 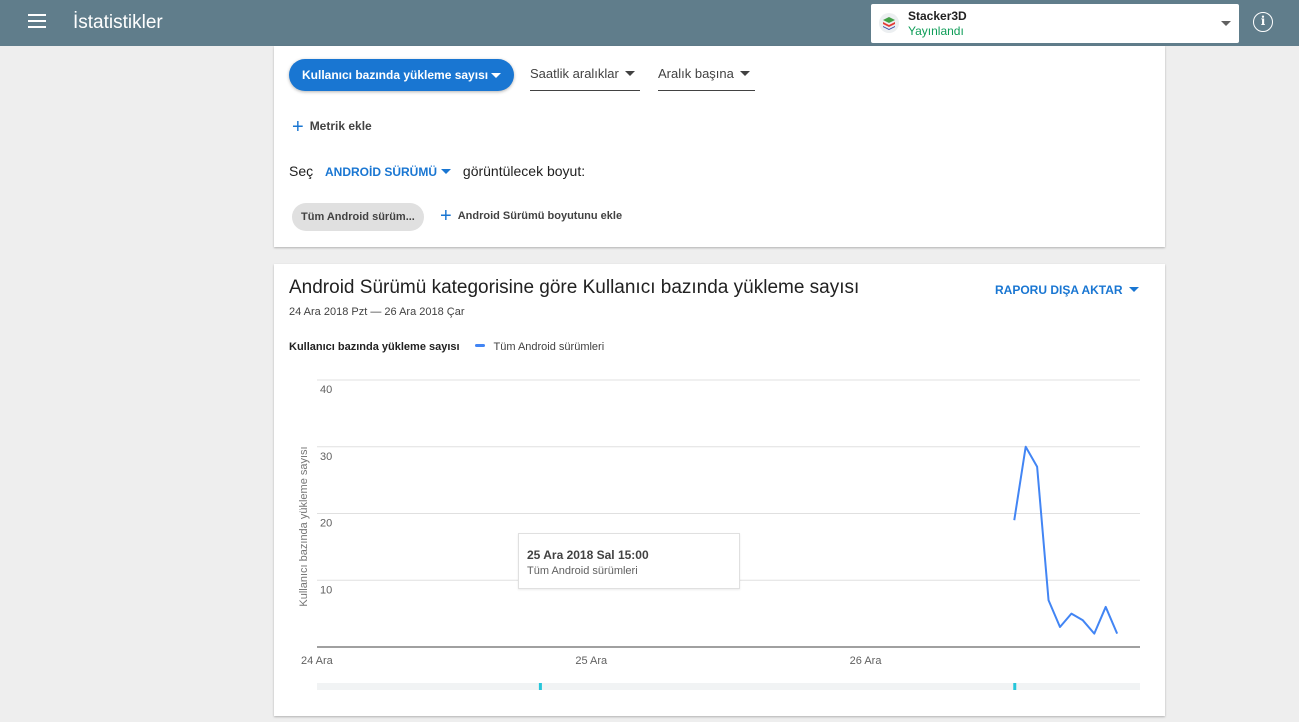 What do you see at coordinates (326, 457) in the screenshot?
I see `y-tick-label: 30` at bounding box center [326, 457].